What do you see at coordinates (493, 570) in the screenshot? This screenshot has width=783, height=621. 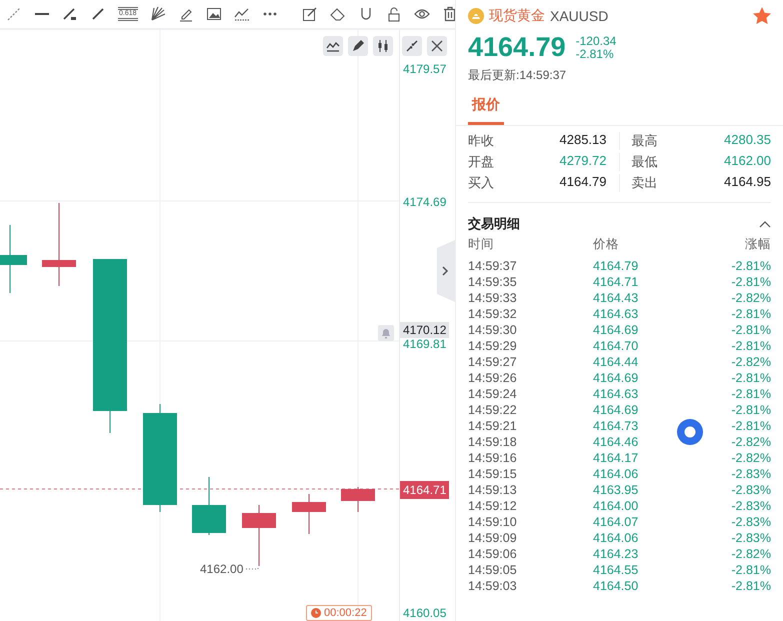 I see `trade-time: 14:59:05` at bounding box center [493, 570].